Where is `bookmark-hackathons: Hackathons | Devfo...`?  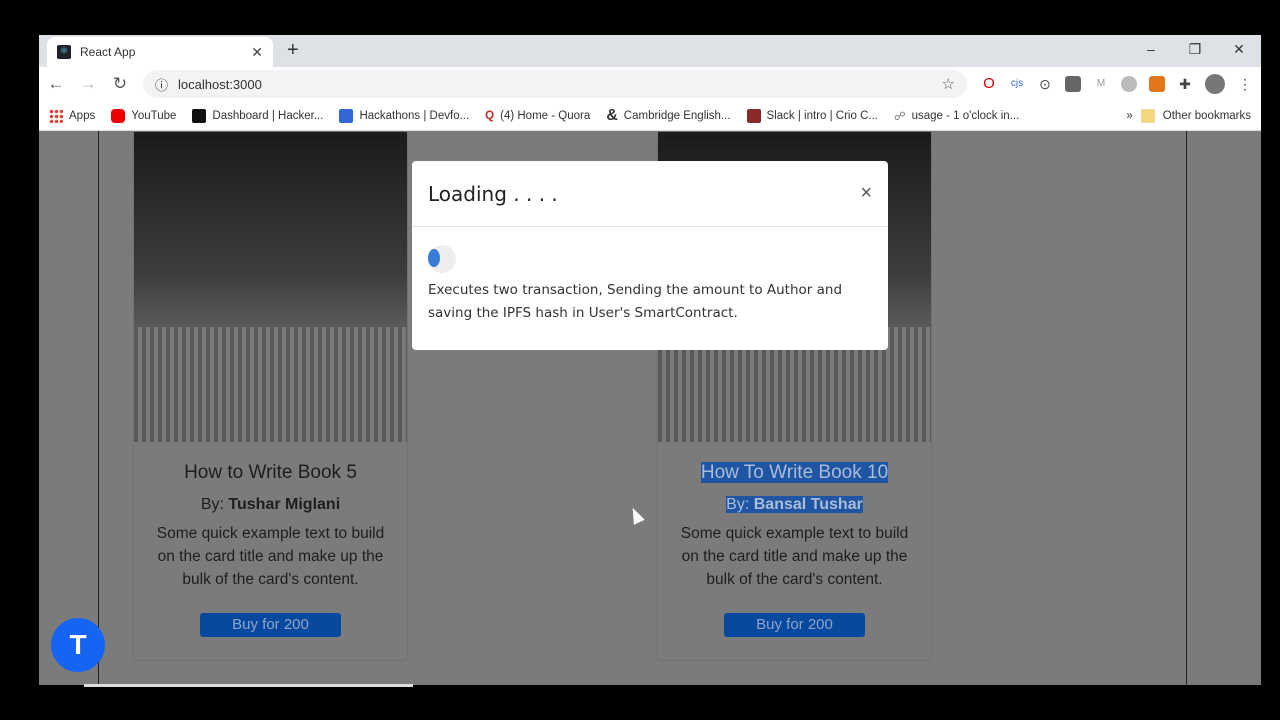
bookmark-hackathons: Hackathons | Devfo... is located at coordinates (404, 115).